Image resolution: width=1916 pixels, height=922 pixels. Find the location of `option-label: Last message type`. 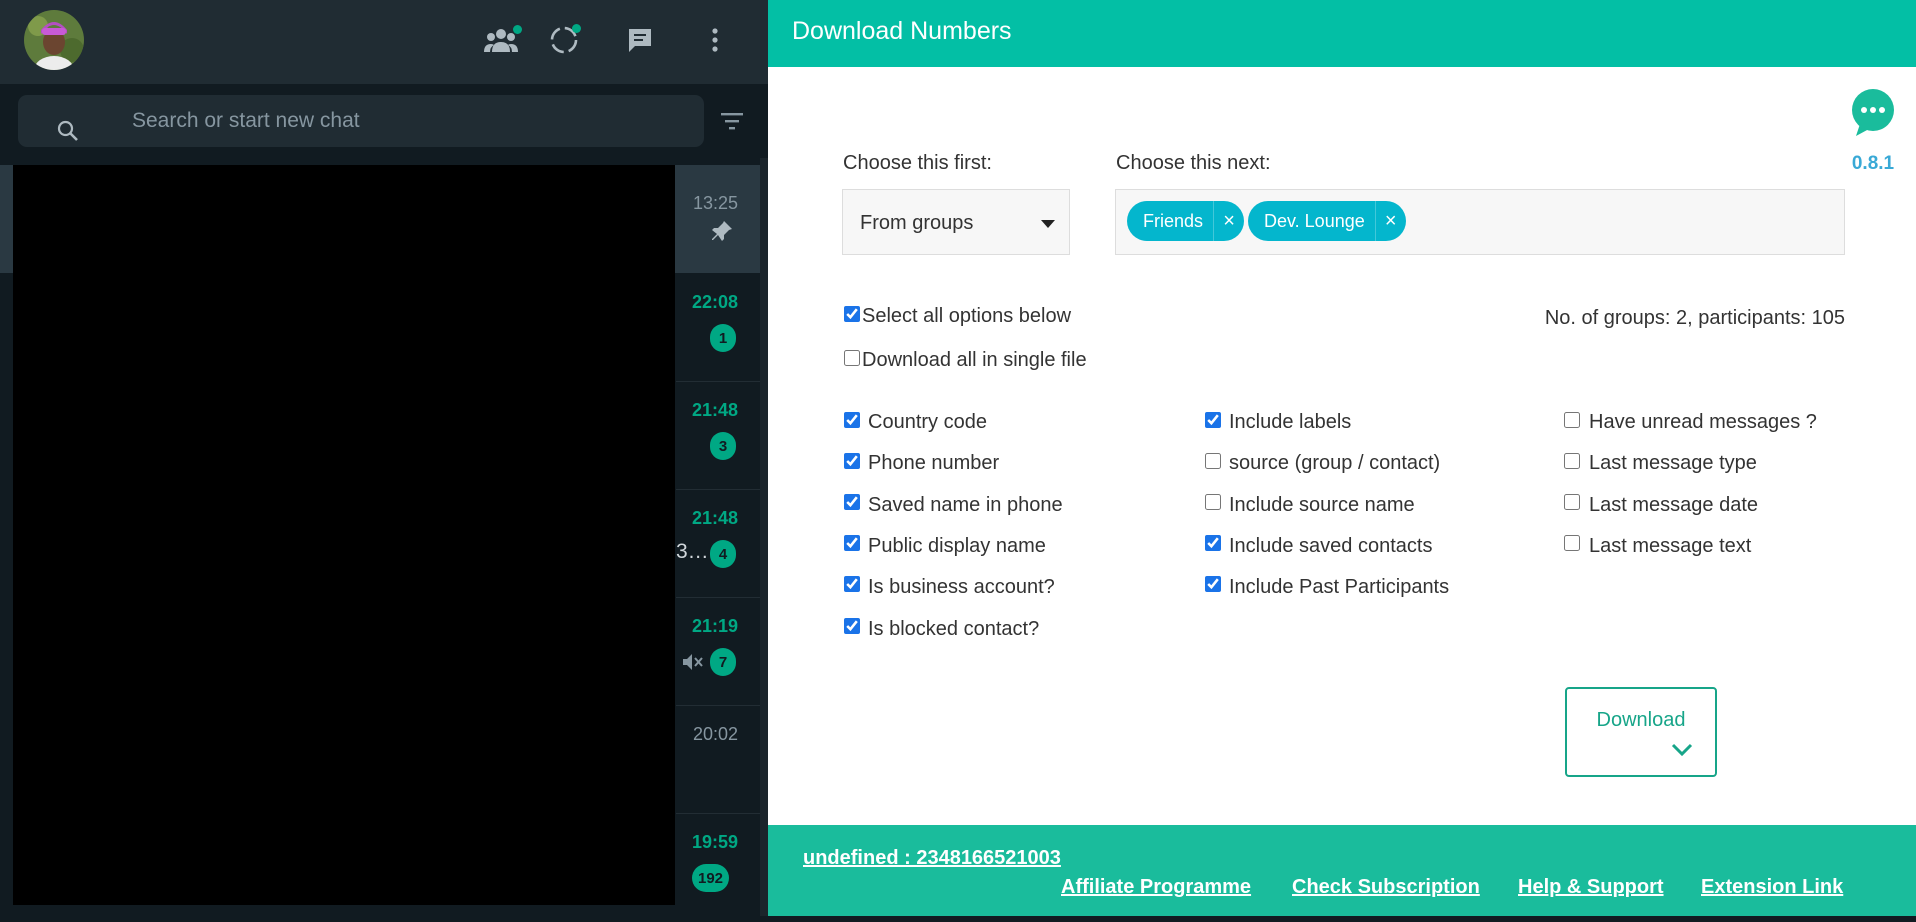

option-label: Last message type is located at coordinates (1673, 463).